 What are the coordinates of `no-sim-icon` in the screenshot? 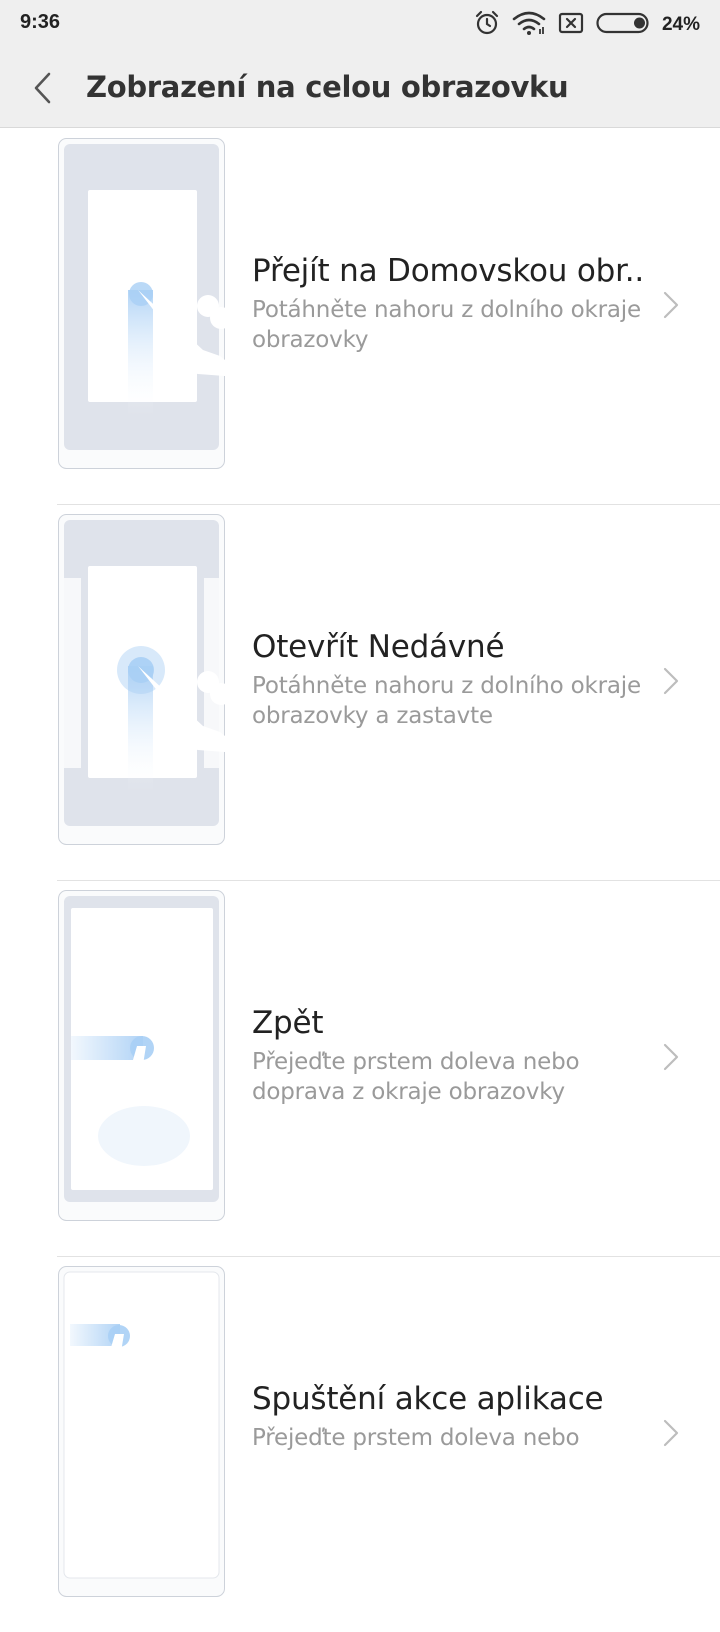 It's located at (571, 25).